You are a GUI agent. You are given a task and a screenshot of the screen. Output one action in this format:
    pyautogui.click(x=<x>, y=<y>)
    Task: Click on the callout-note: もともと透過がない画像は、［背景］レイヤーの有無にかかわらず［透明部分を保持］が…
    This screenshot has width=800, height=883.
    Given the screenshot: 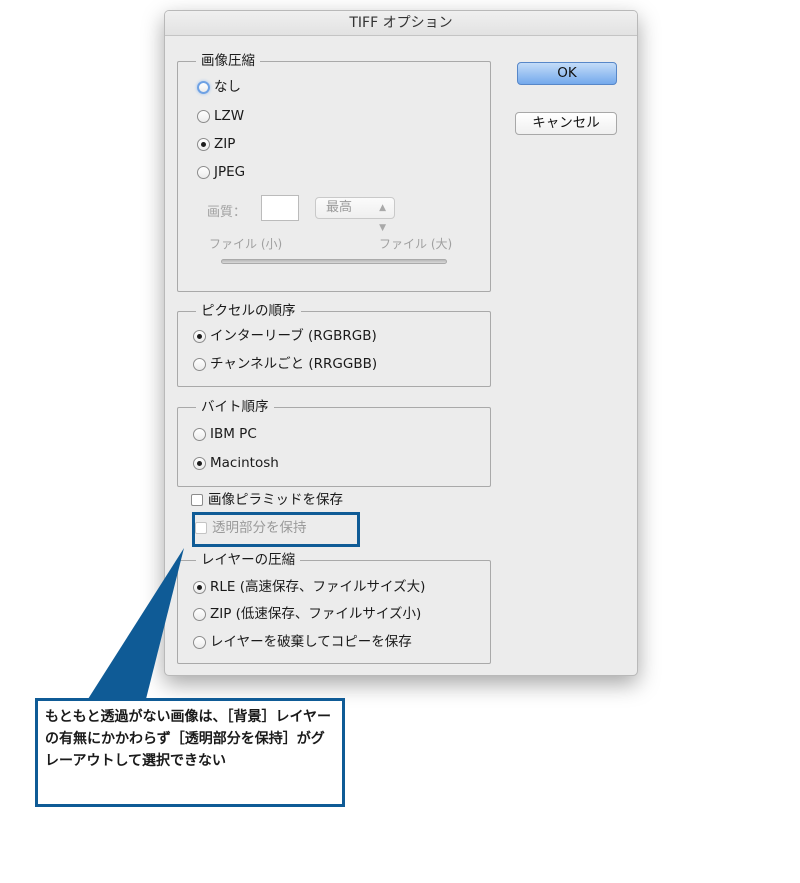 What is the action you would take?
    pyautogui.click(x=190, y=752)
    